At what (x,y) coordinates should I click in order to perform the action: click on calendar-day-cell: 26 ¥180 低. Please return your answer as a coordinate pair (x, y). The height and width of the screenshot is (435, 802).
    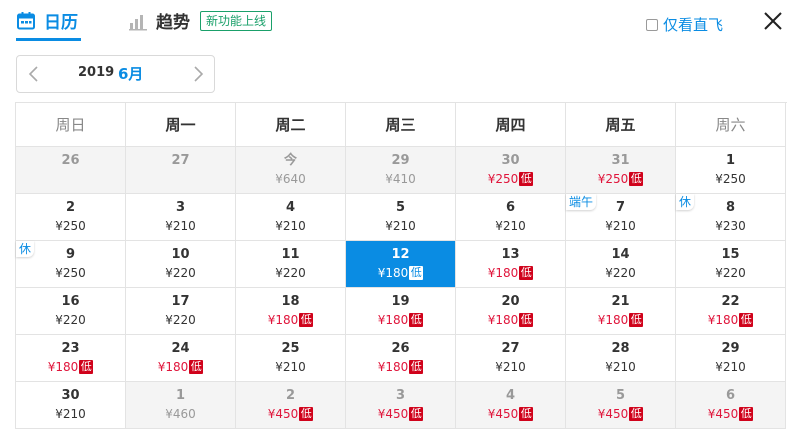
    Looking at the image, I should click on (401, 358).